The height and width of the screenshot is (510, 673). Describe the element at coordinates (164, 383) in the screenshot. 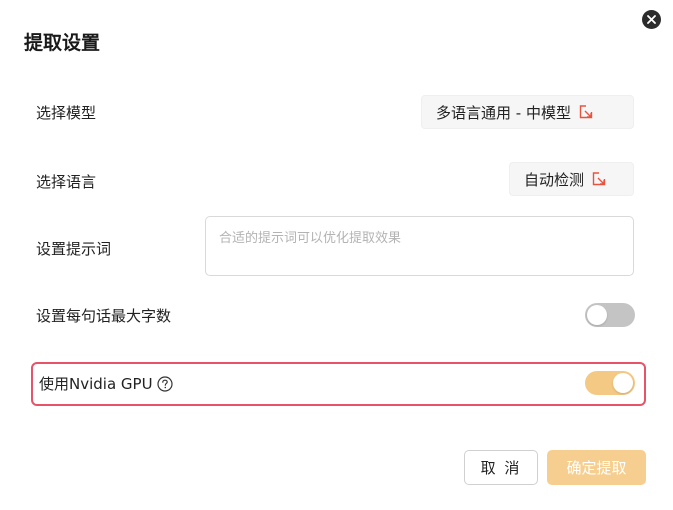

I see `help-circle-icon` at that location.